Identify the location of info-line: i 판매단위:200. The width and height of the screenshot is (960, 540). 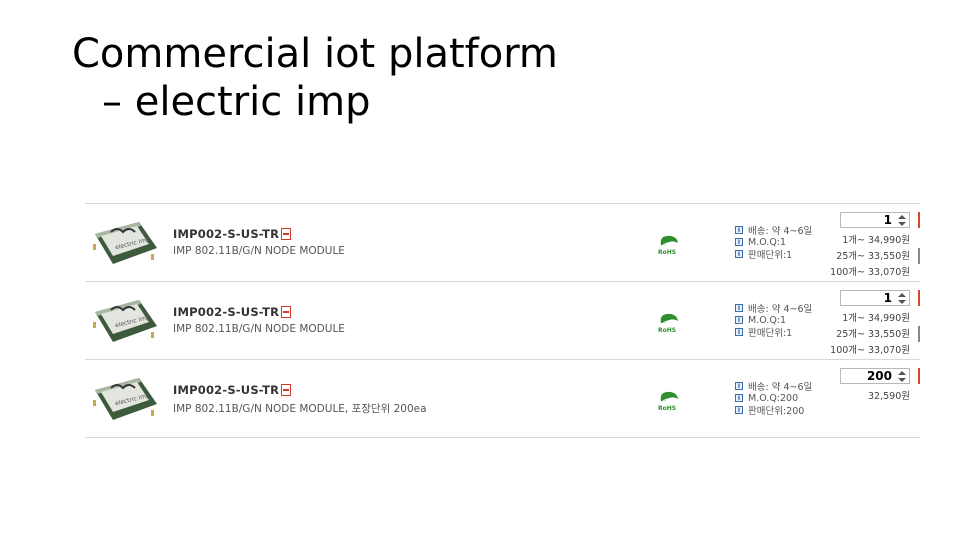
(773, 410).